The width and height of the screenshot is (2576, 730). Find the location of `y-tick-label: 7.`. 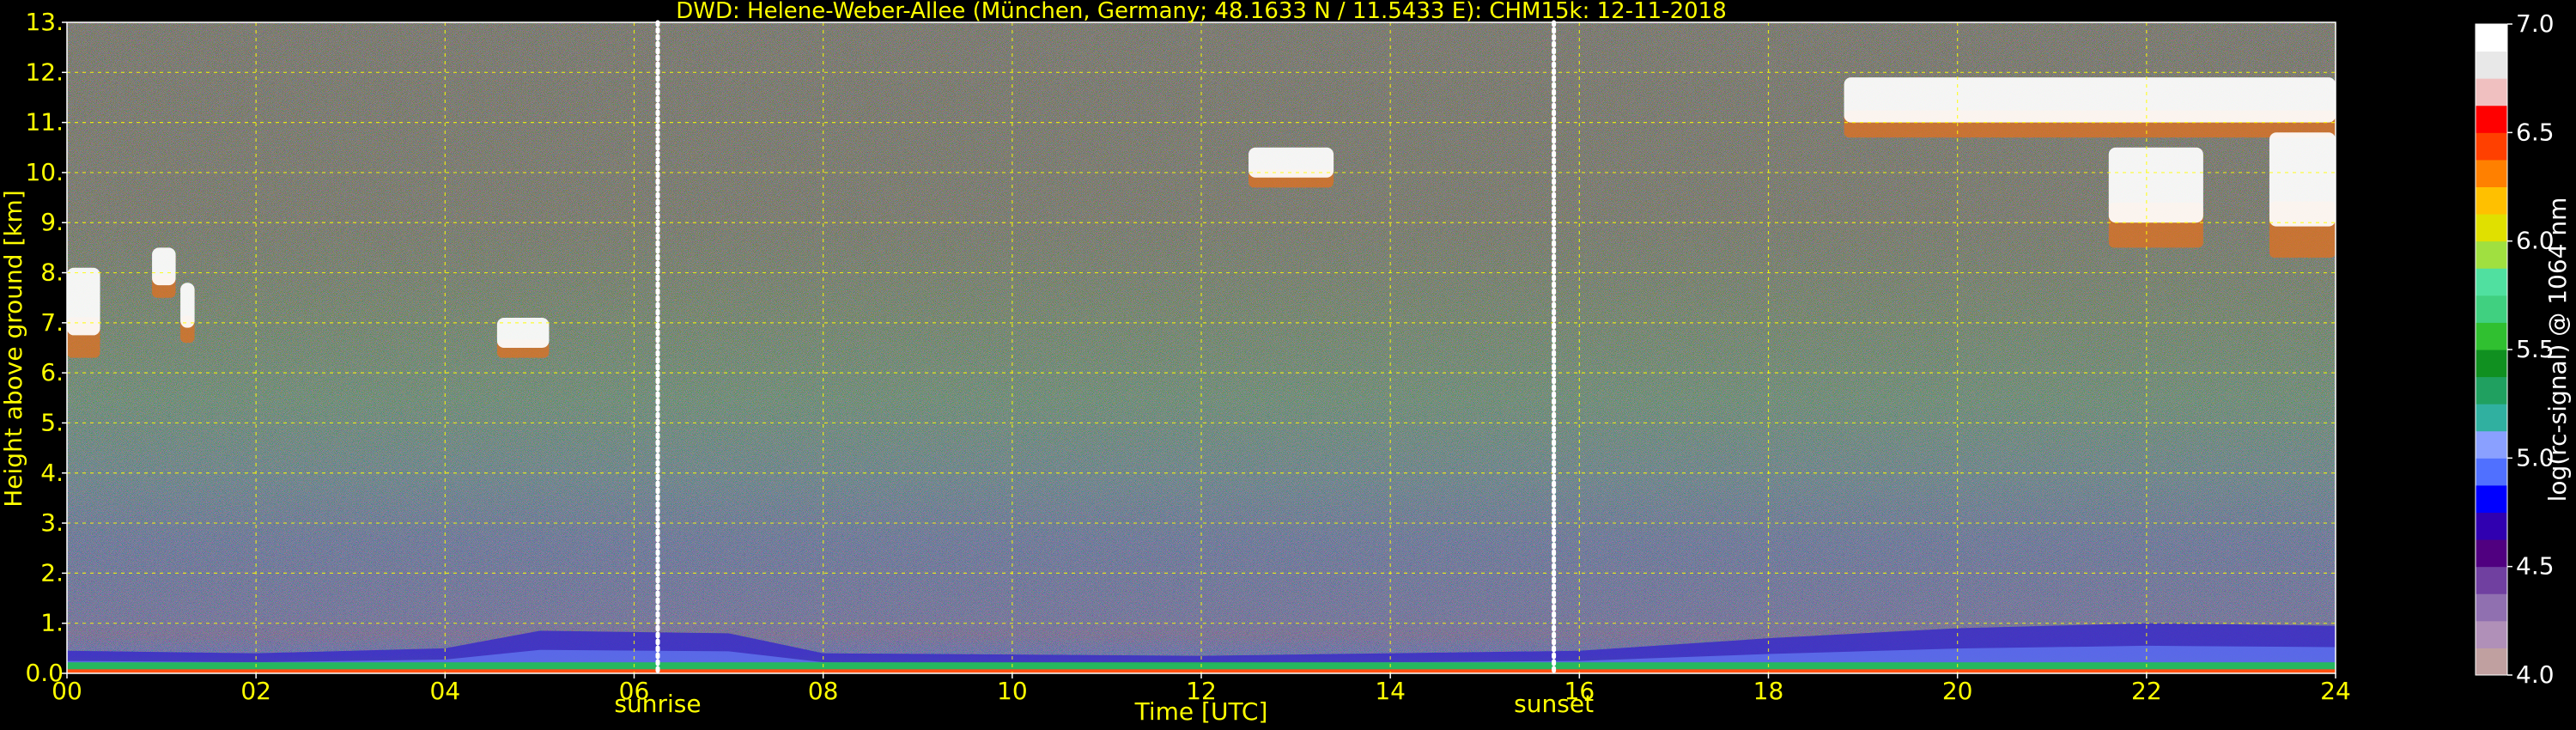

y-tick-label: 7. is located at coordinates (52, 322).